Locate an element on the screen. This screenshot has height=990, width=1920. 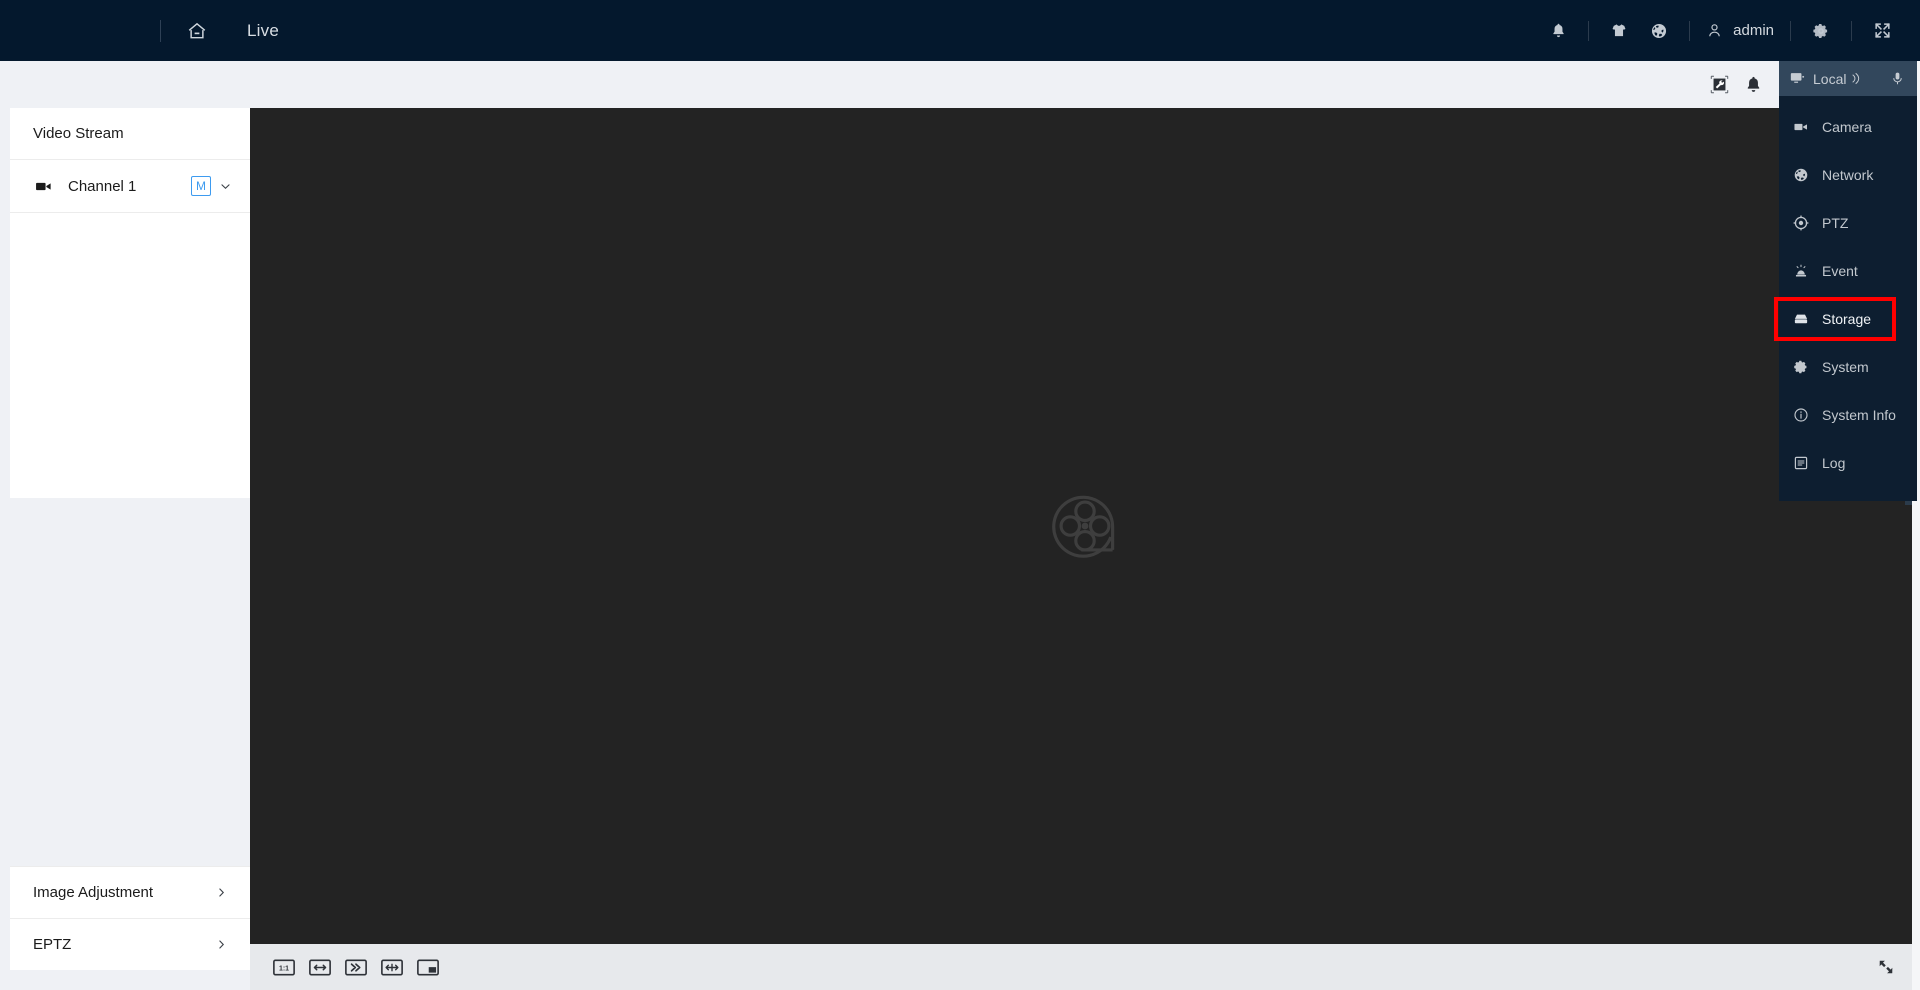
monitor-icon is located at coordinates (1797, 78).